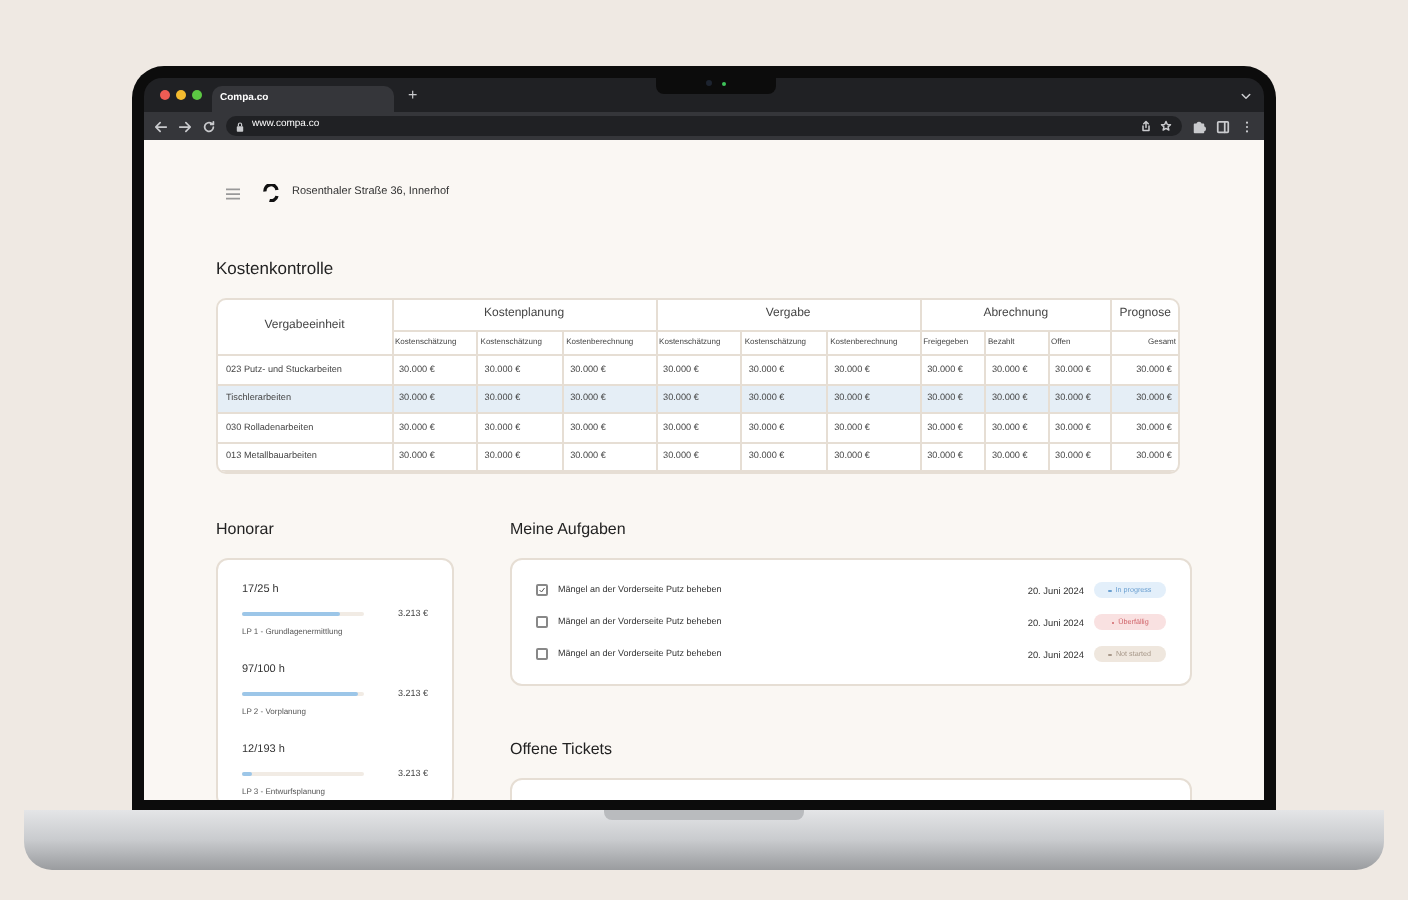  What do you see at coordinates (413, 95) in the screenshot?
I see `new-tab-button: +` at bounding box center [413, 95].